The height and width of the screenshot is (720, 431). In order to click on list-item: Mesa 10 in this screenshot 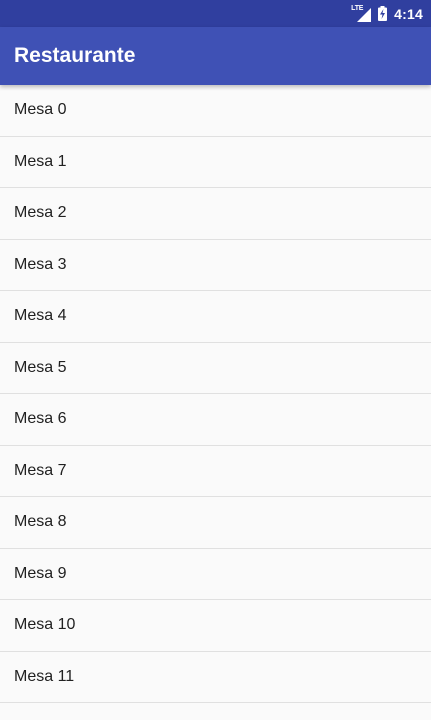, I will do `click(215, 626)`.